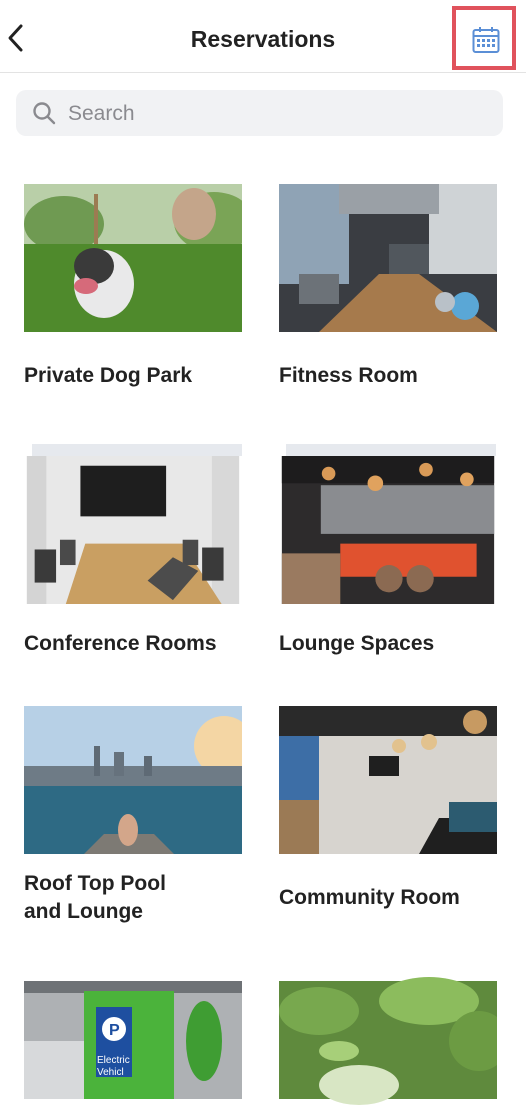 Image resolution: width=526 pixels, height=1114 pixels. I want to click on conference-rooms-image, so click(133, 530).